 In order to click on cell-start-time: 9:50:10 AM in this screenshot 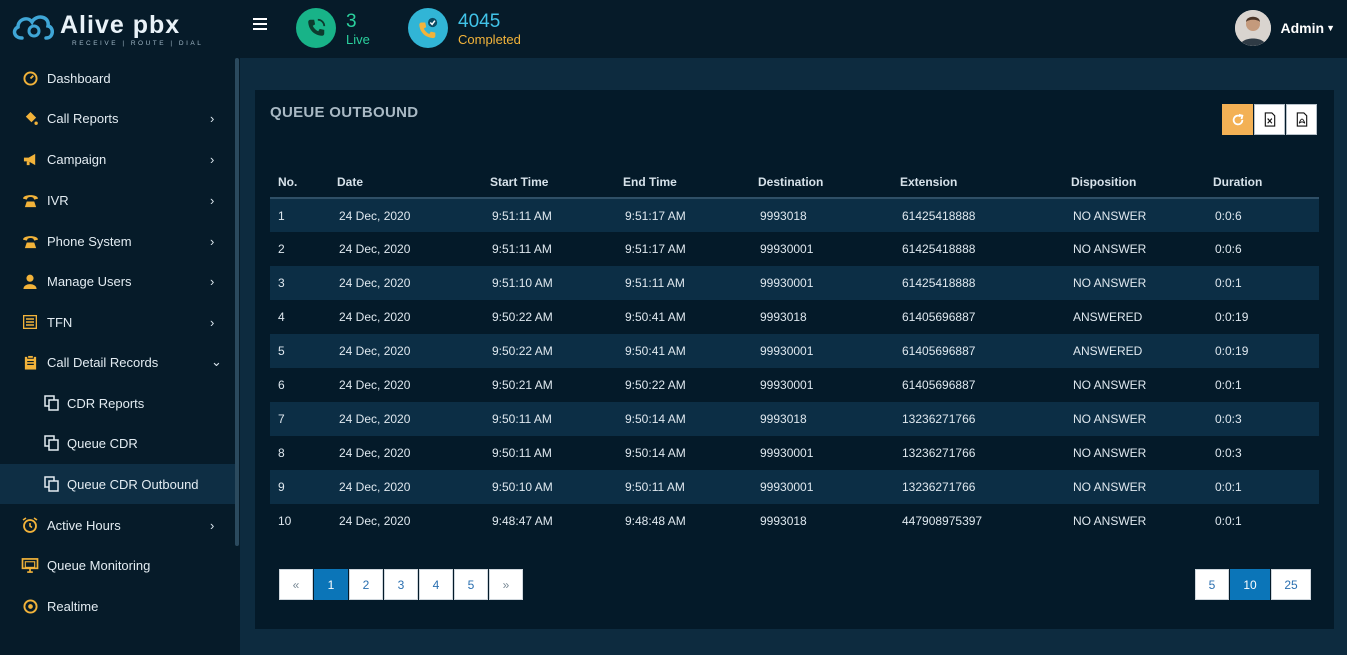, I will do `click(548, 487)`.